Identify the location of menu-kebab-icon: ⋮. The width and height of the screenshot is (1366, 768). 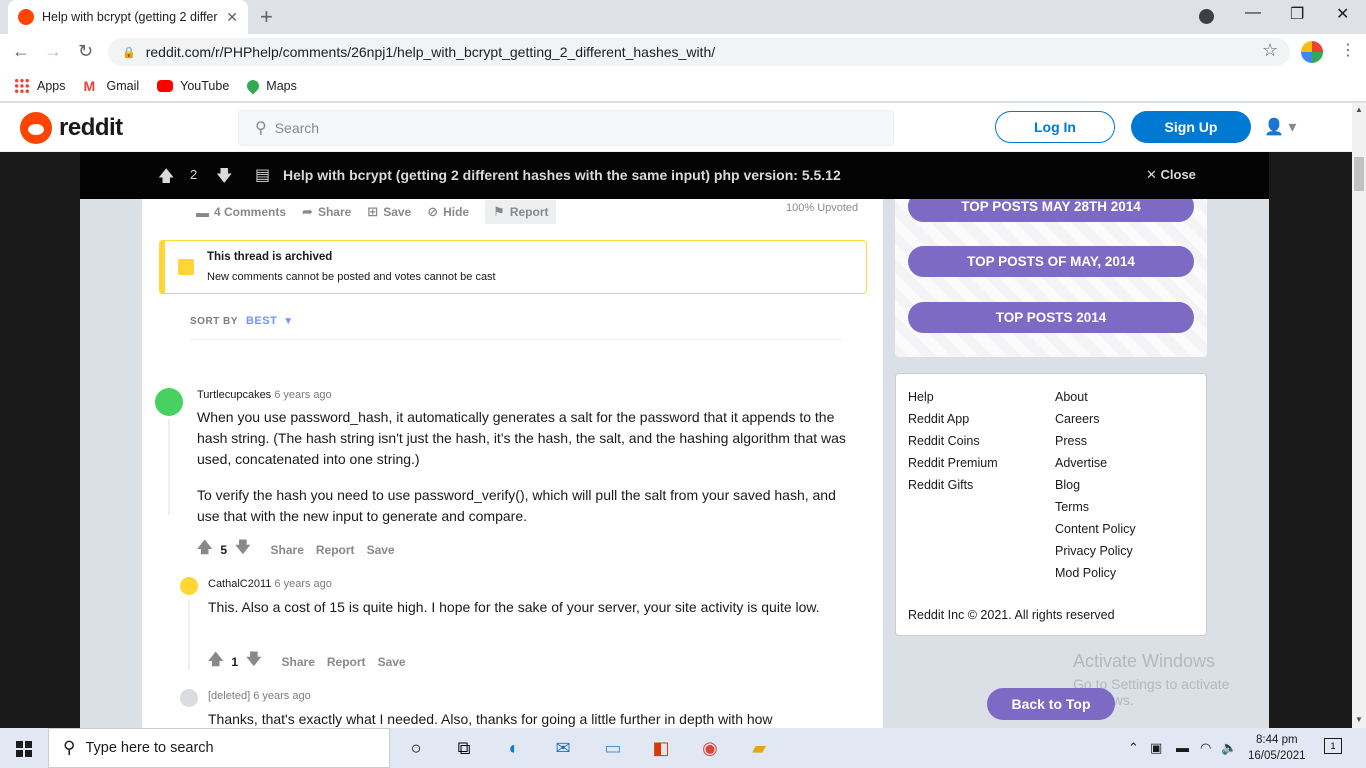
(1348, 50).